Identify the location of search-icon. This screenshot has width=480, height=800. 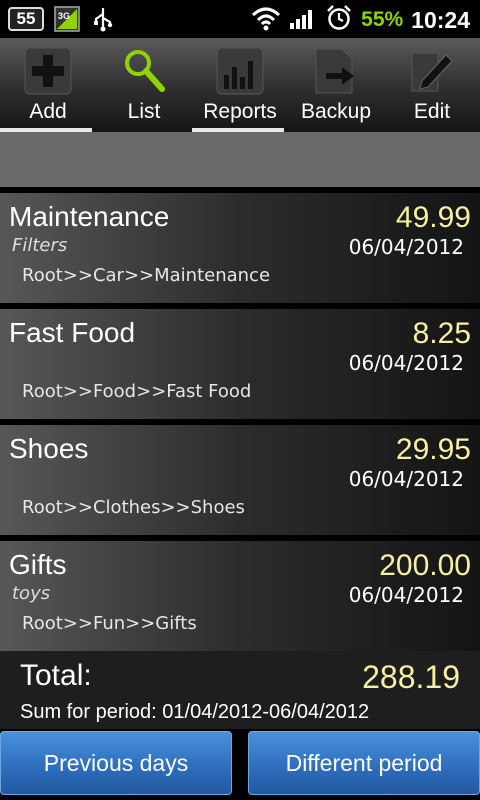
(144, 71).